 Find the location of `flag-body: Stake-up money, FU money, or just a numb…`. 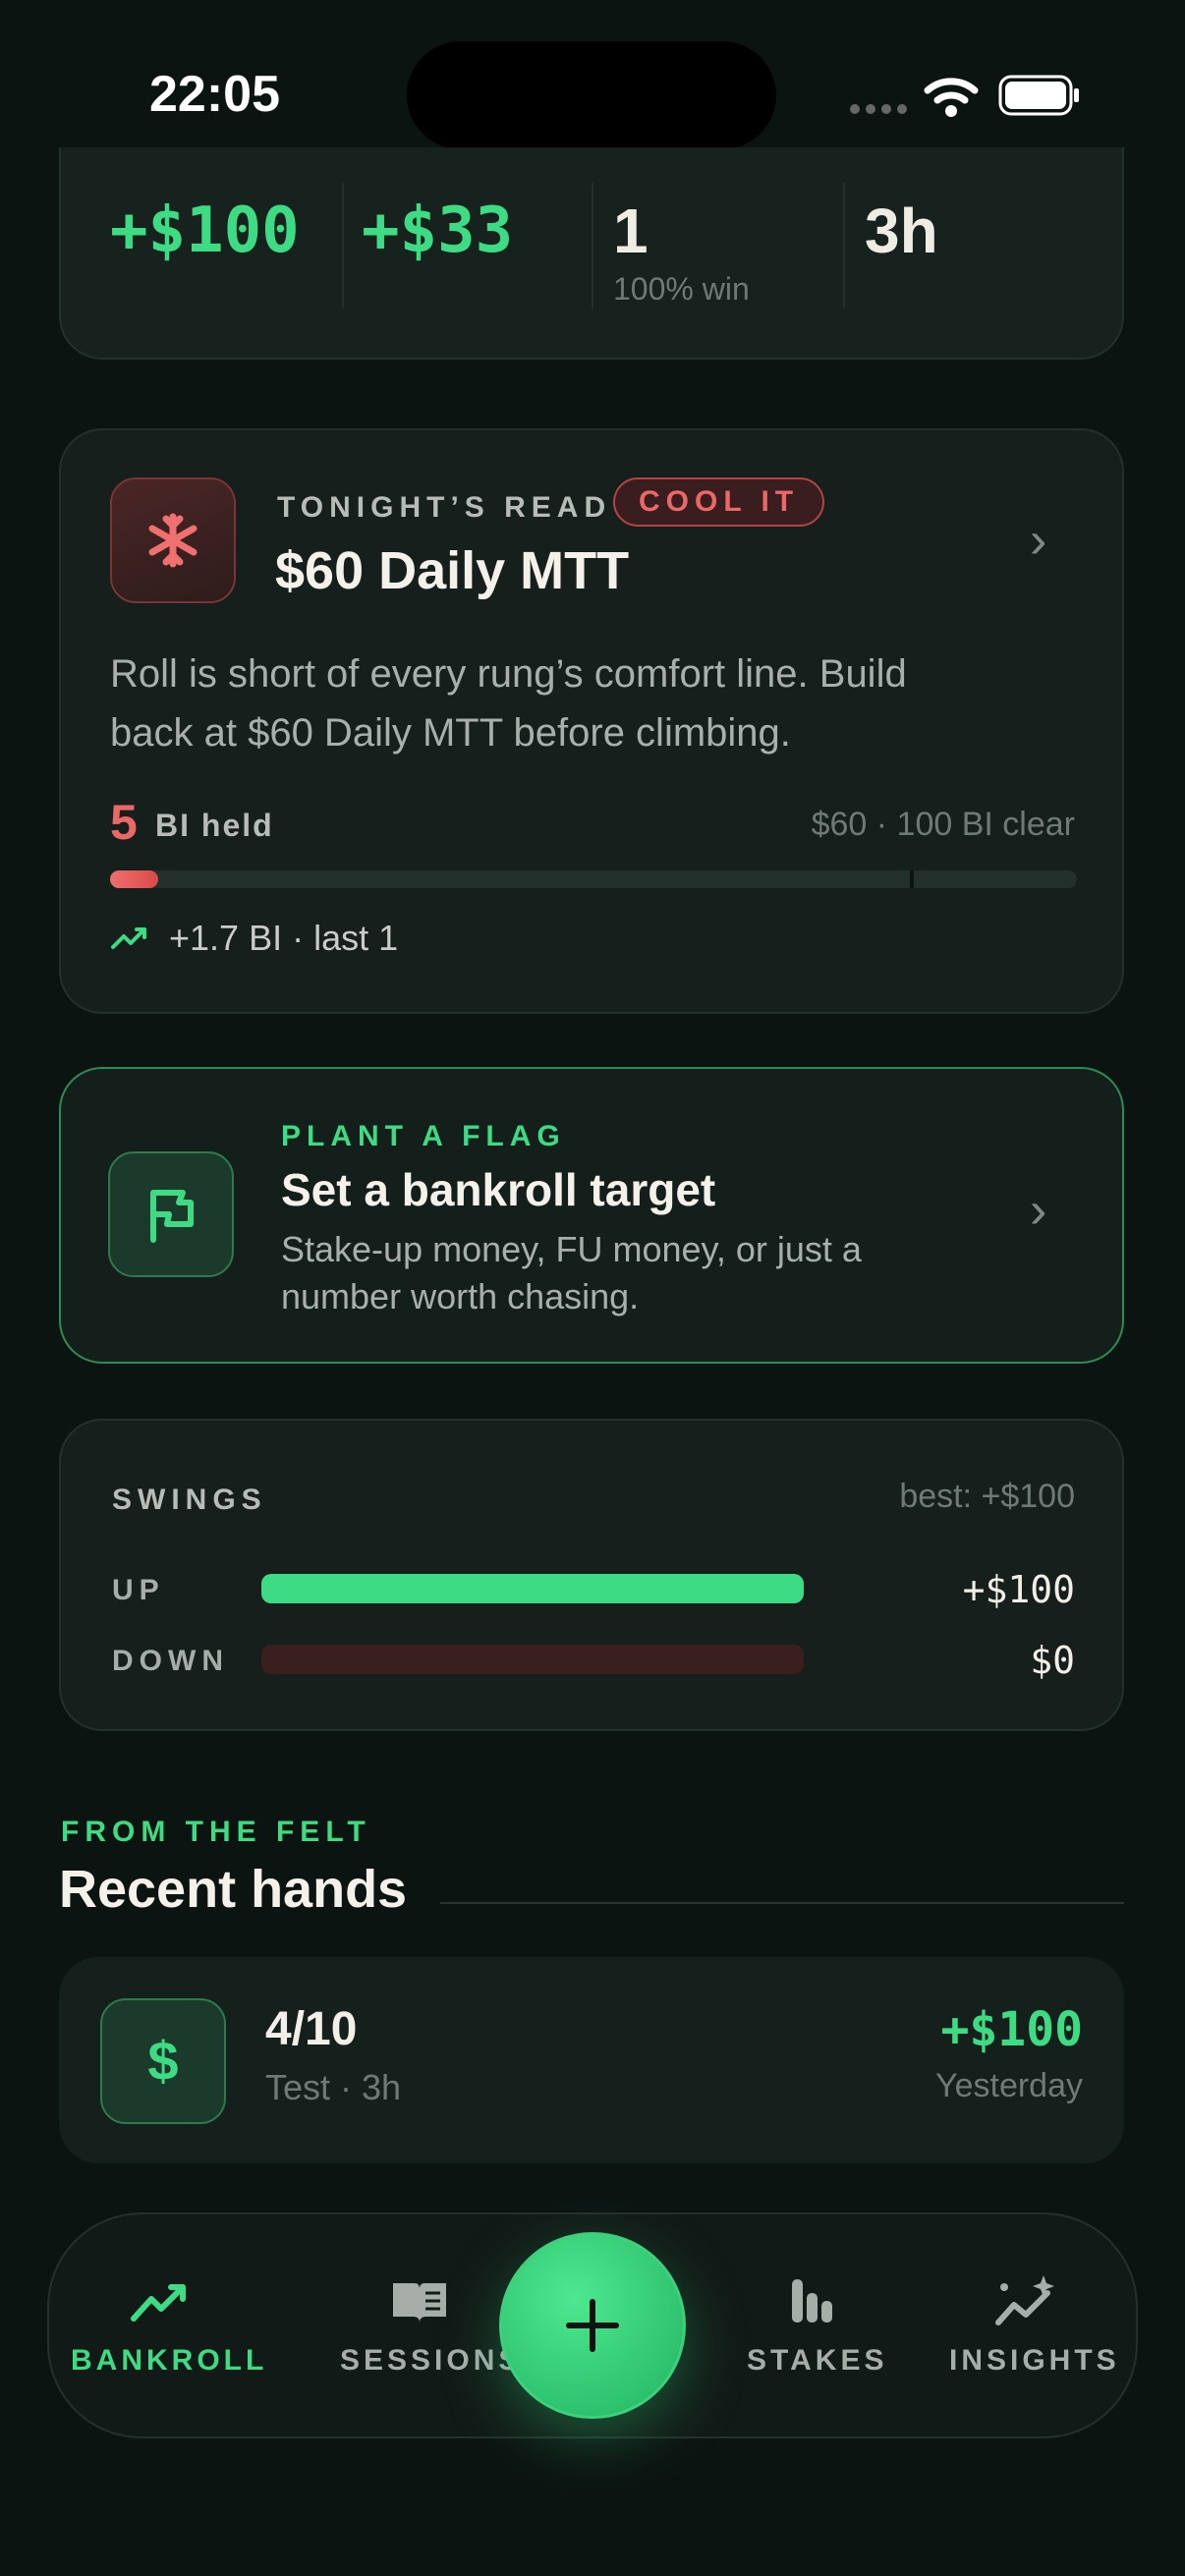

flag-body: Stake-up money, FU money, or just a numb… is located at coordinates (571, 1272).